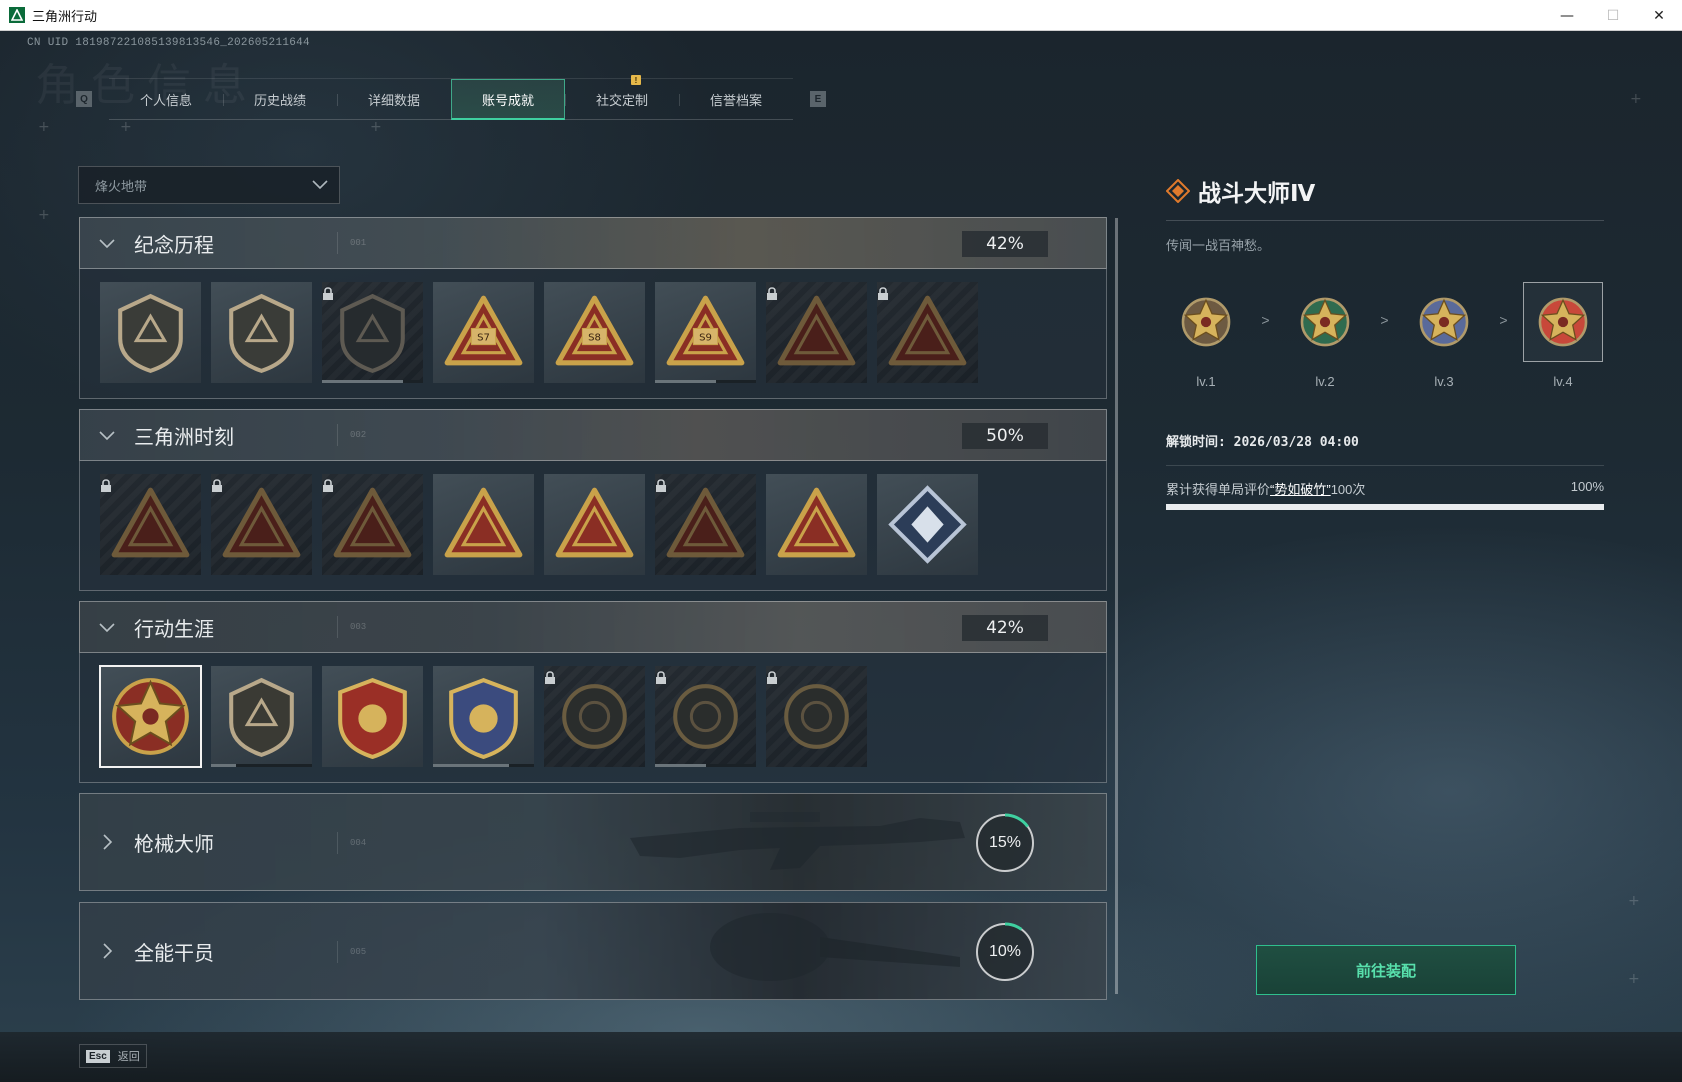 The width and height of the screenshot is (1682, 1082). I want to click on task-row: 累计获得单局评价“势如破竹”100次 100%, so click(1385, 488).